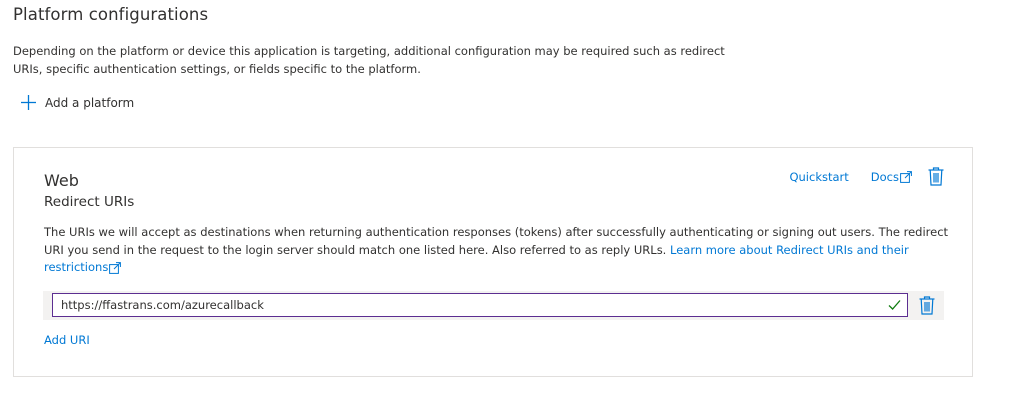 The image size is (1031, 397). Describe the element at coordinates (111, 14) in the screenshot. I see `page-title: Platform configurations` at that location.